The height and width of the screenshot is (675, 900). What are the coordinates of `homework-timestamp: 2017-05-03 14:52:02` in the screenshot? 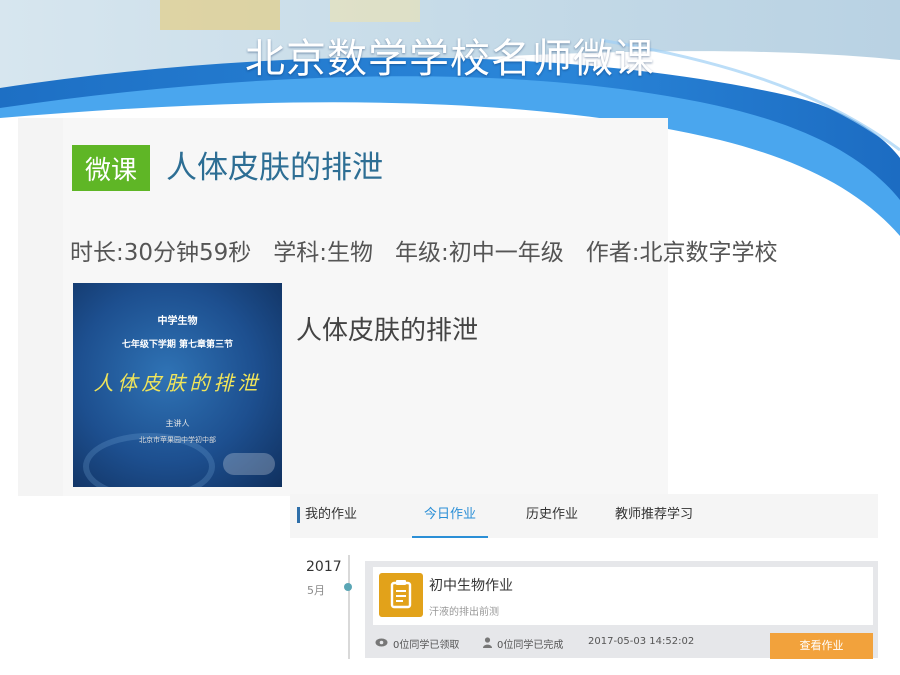 It's located at (641, 641).